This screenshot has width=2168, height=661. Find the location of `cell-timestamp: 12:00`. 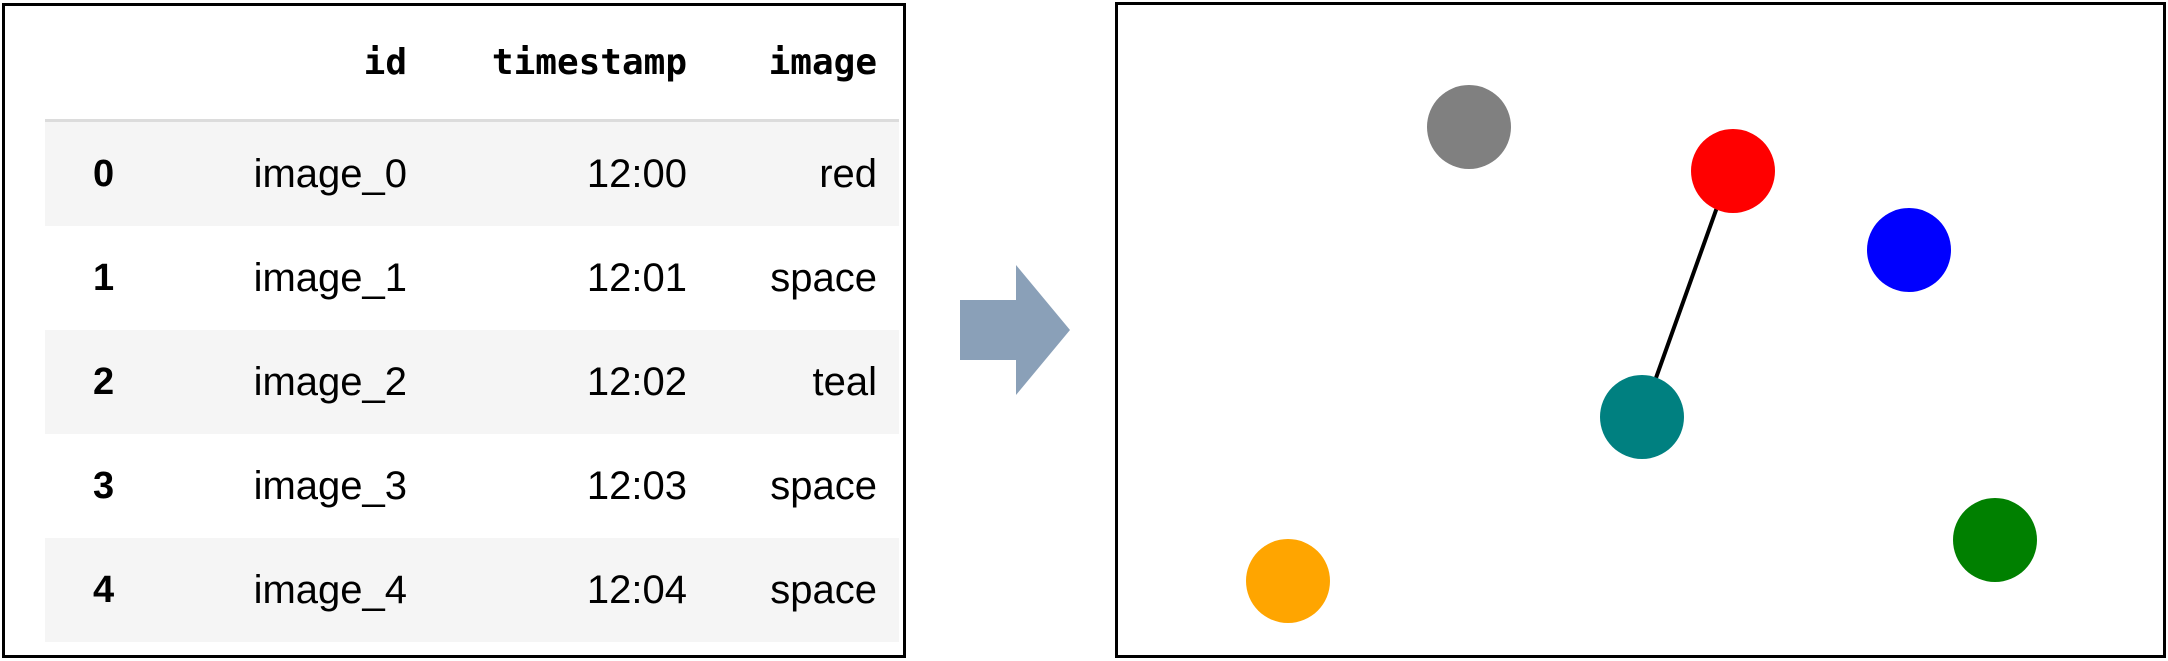

cell-timestamp: 12:00 is located at coordinates (569, 173).